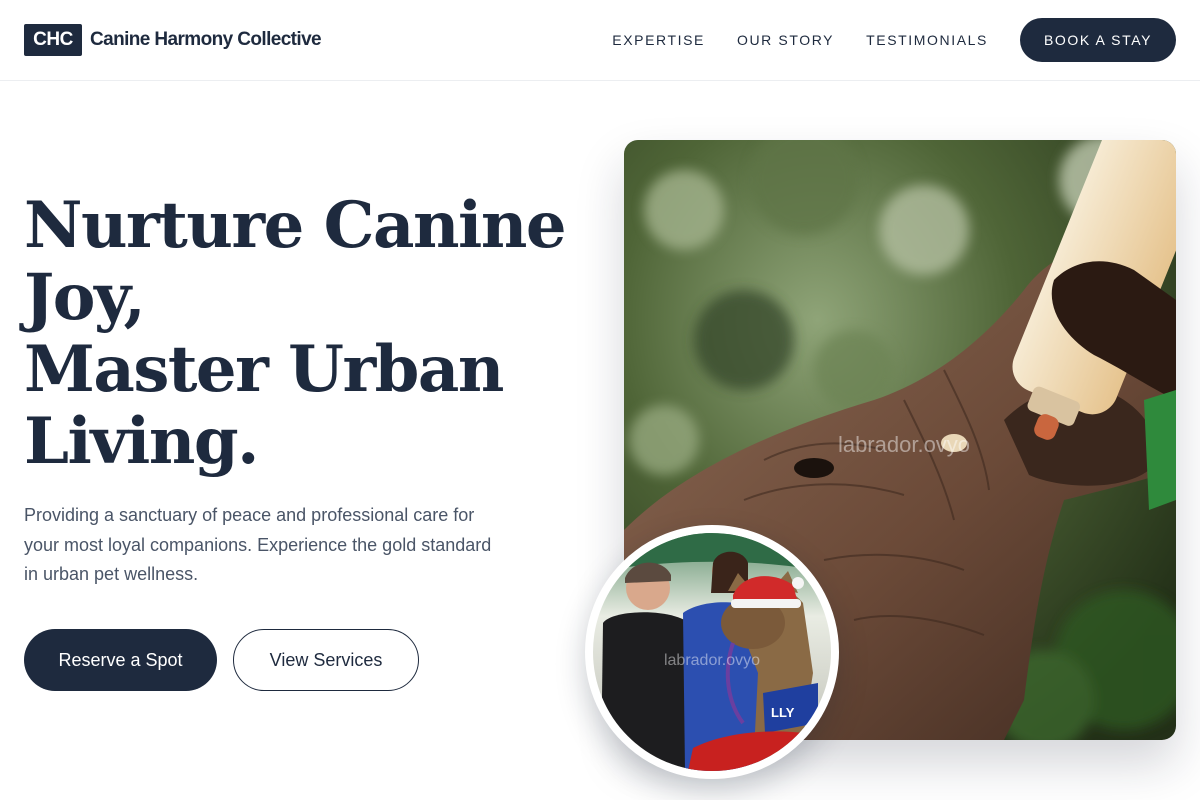  Describe the element at coordinates (785, 40) in the screenshot. I see `nav-link-our-story: OUR STORY` at that location.